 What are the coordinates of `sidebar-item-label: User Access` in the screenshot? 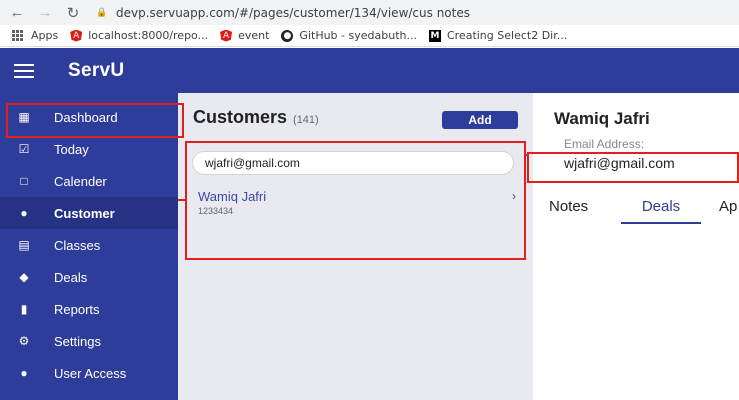 It's located at (90, 373).